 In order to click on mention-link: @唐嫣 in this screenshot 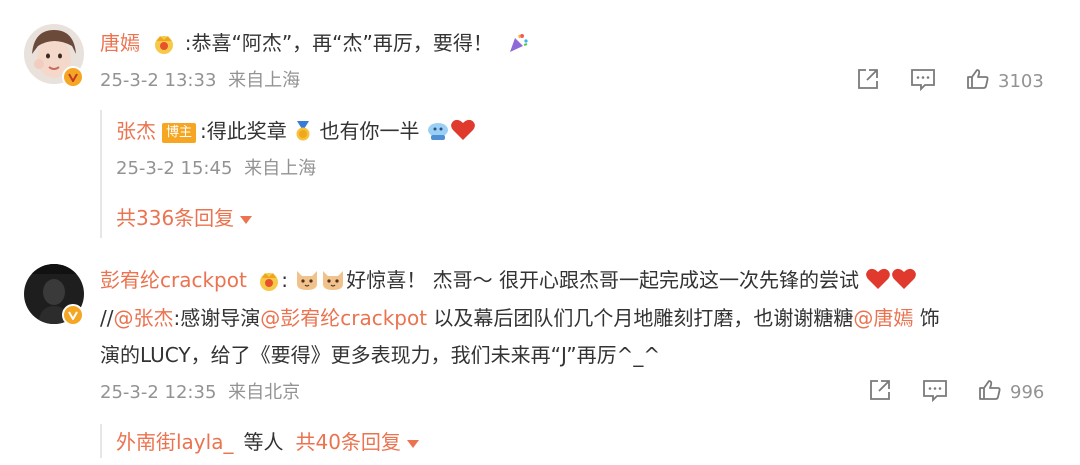, I will do `click(883, 318)`.